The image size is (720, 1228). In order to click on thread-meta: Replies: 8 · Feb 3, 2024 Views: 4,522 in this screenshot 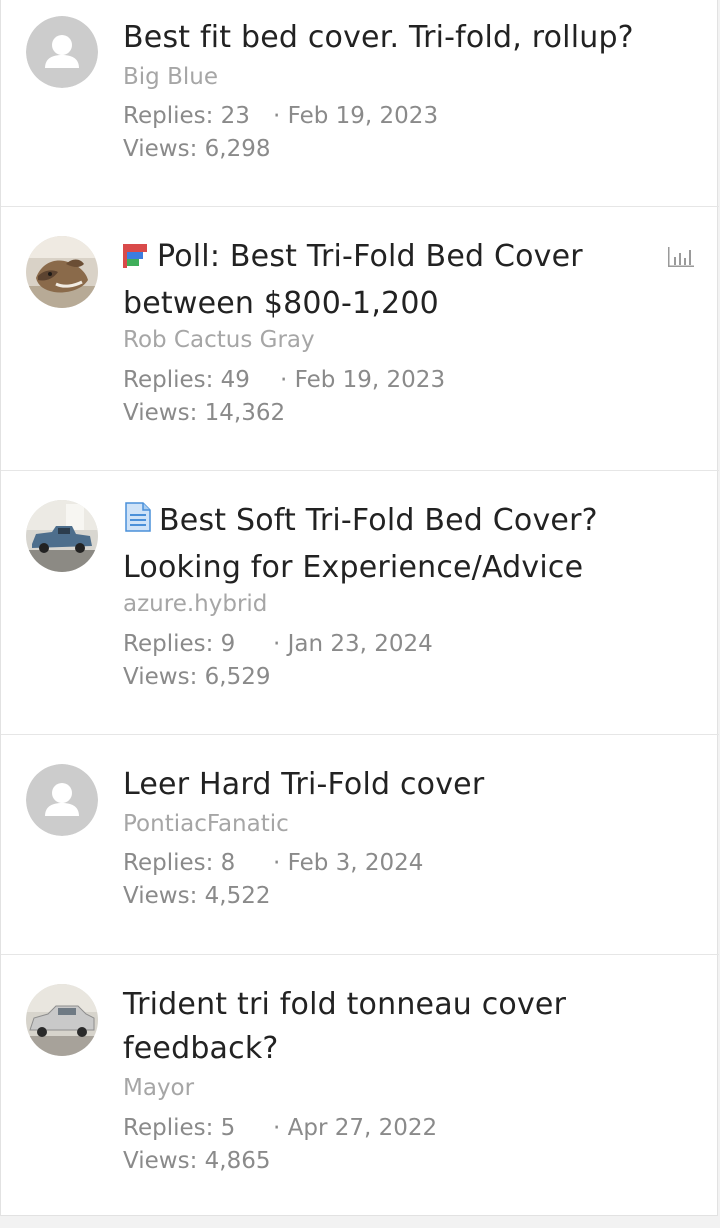, I will do `click(273, 880)`.